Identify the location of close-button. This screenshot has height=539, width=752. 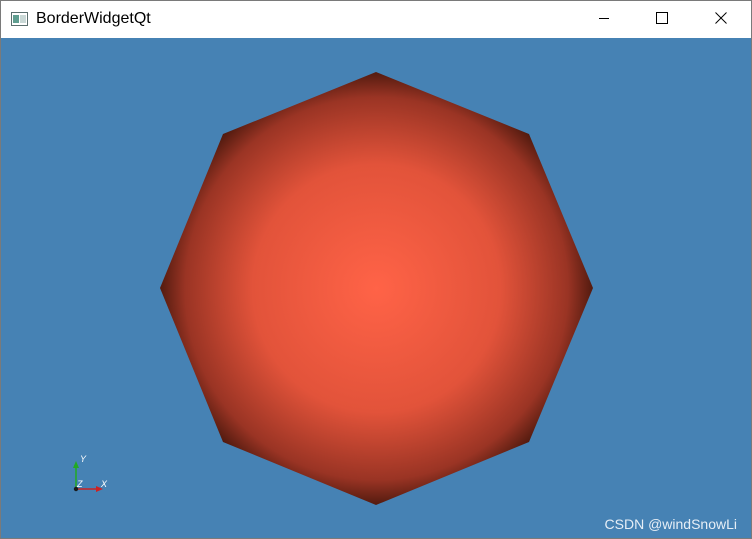
(721, 19).